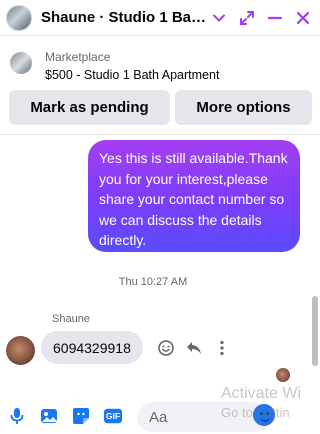 The image size is (320, 434). I want to click on seen-indicator-avatar, so click(283, 375).